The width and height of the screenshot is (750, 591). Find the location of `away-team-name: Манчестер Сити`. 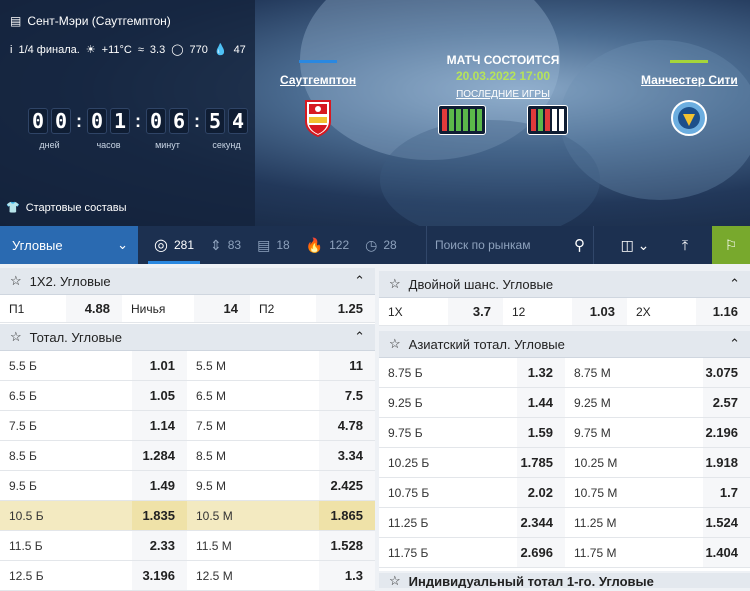

away-team-name: Манчестер Сити is located at coordinates (689, 80).